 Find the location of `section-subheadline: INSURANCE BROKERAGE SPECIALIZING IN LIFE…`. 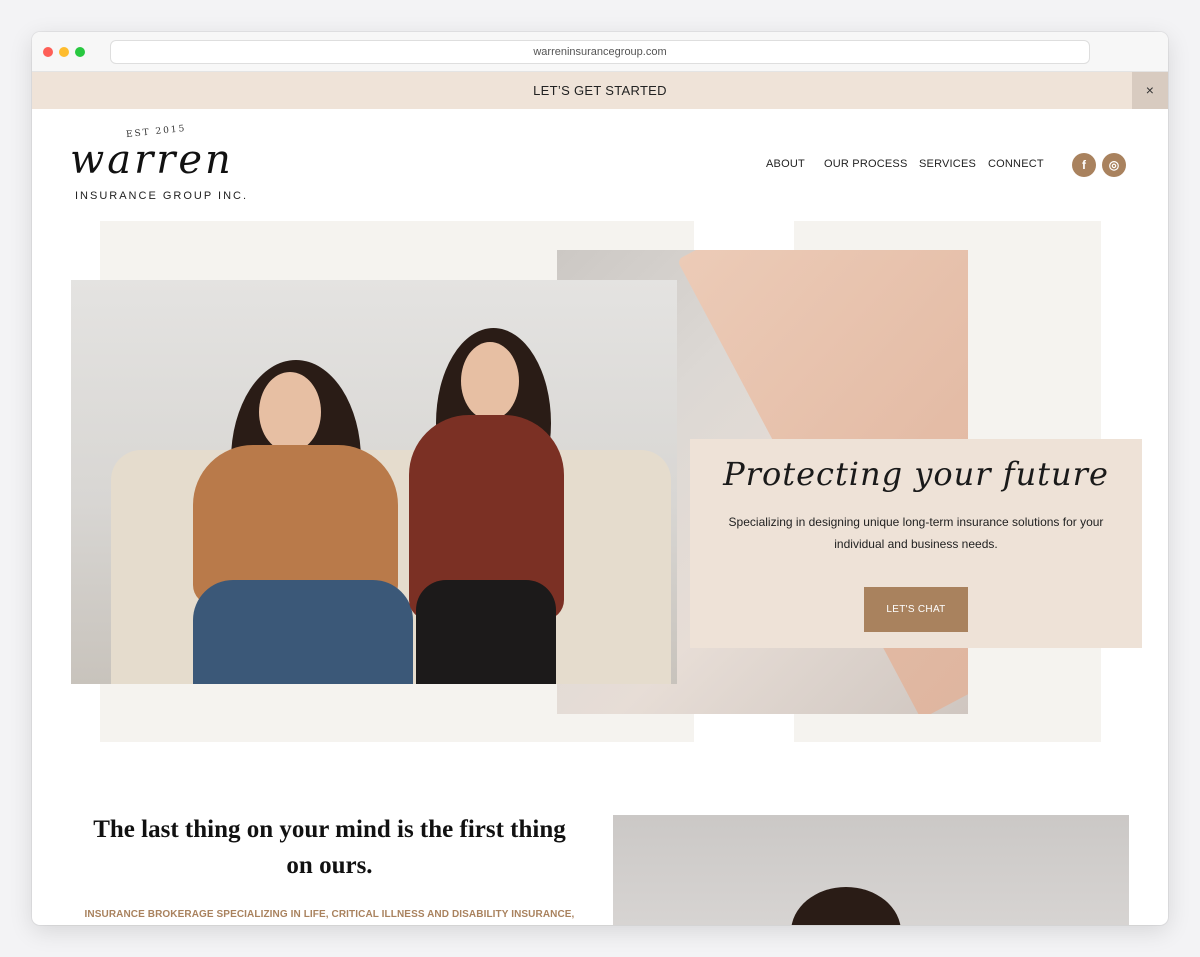

section-subheadline: INSURANCE BROKERAGE SPECIALIZING IN LIFE… is located at coordinates (329, 914).